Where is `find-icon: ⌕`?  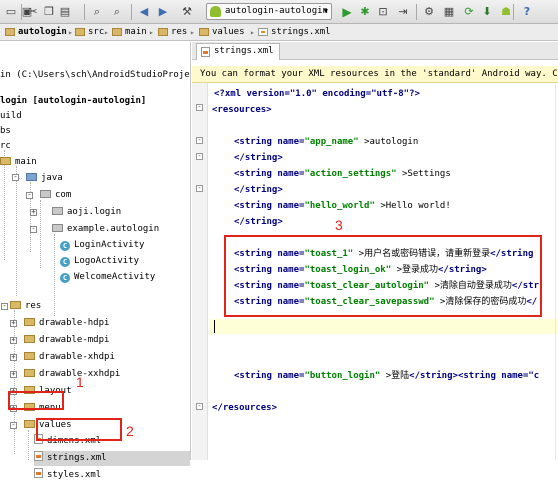
find-icon: ⌕ is located at coordinates (97, 12).